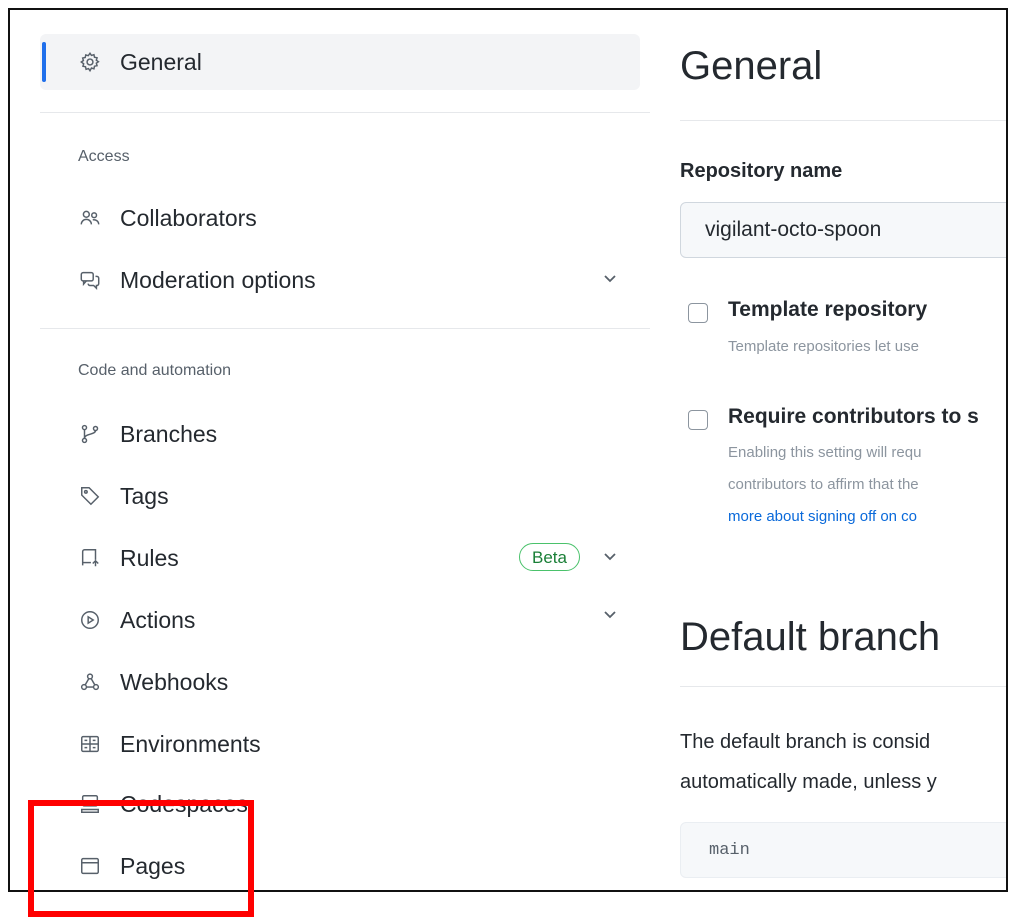 Image resolution: width=1015 pixels, height=921 pixels. What do you see at coordinates (340, 280) in the screenshot?
I see `sidebar-item-moderation: Moderation options` at bounding box center [340, 280].